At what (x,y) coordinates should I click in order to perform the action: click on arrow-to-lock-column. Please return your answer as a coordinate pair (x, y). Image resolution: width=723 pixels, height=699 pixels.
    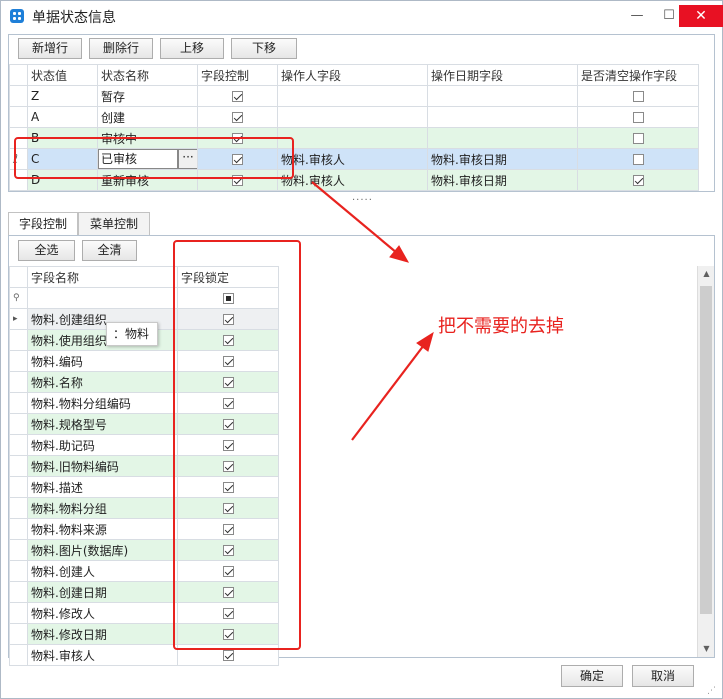
    Looking at the image, I should click on (354, 217).